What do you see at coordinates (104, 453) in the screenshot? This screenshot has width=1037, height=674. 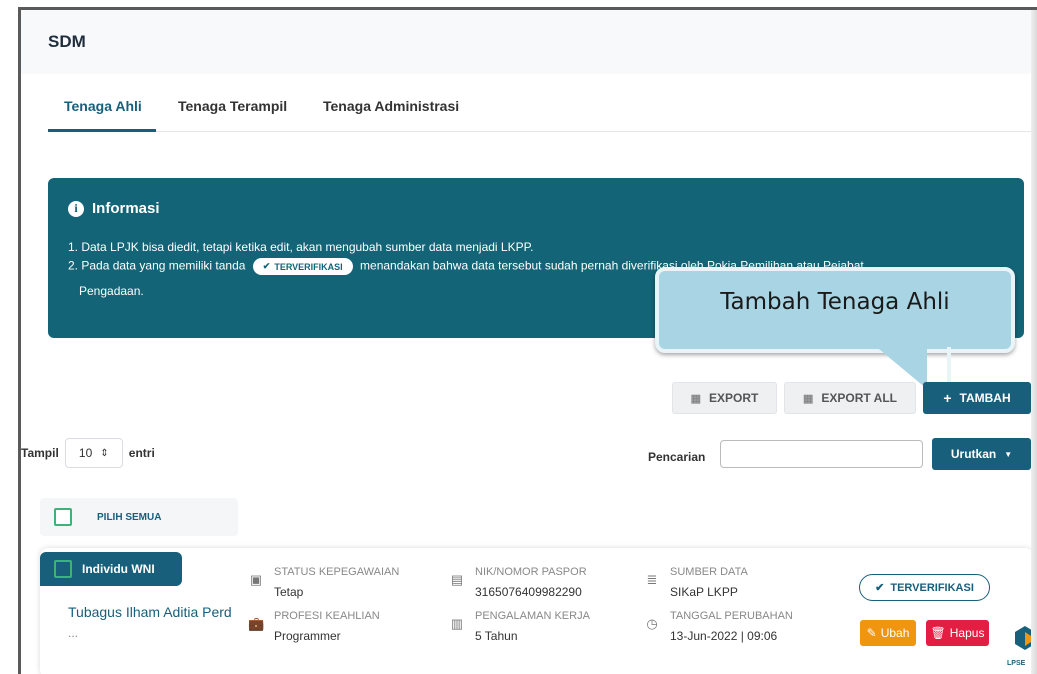 I see `updown-icon: ⇕` at bounding box center [104, 453].